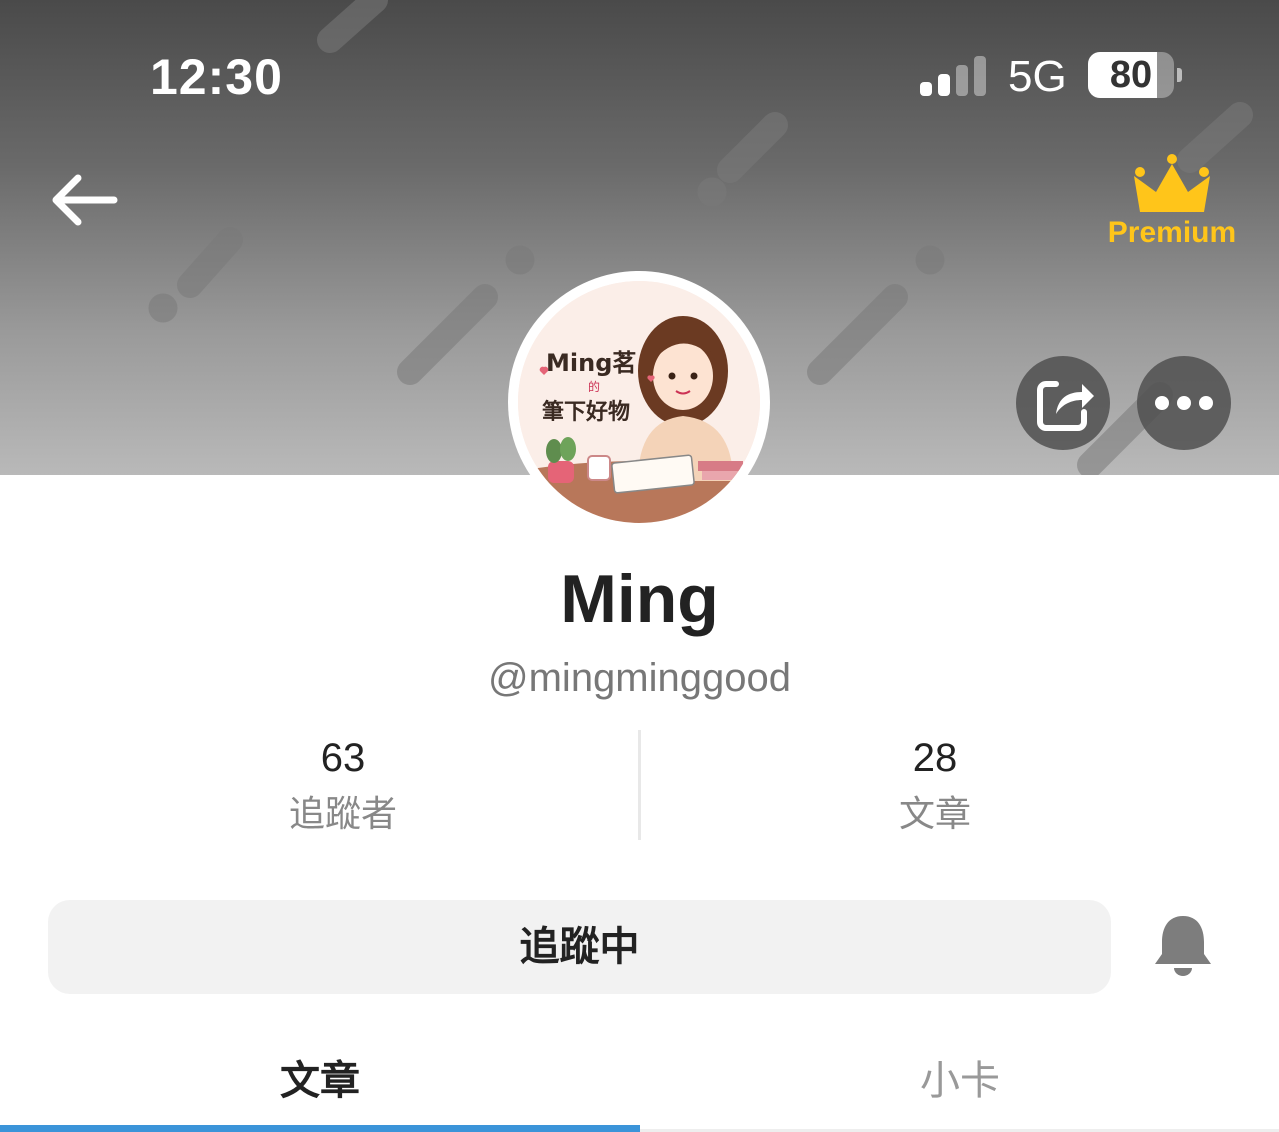 The image size is (1279, 1132). I want to click on avatar-image: Ming茗 的 筆下好物, so click(639, 402).